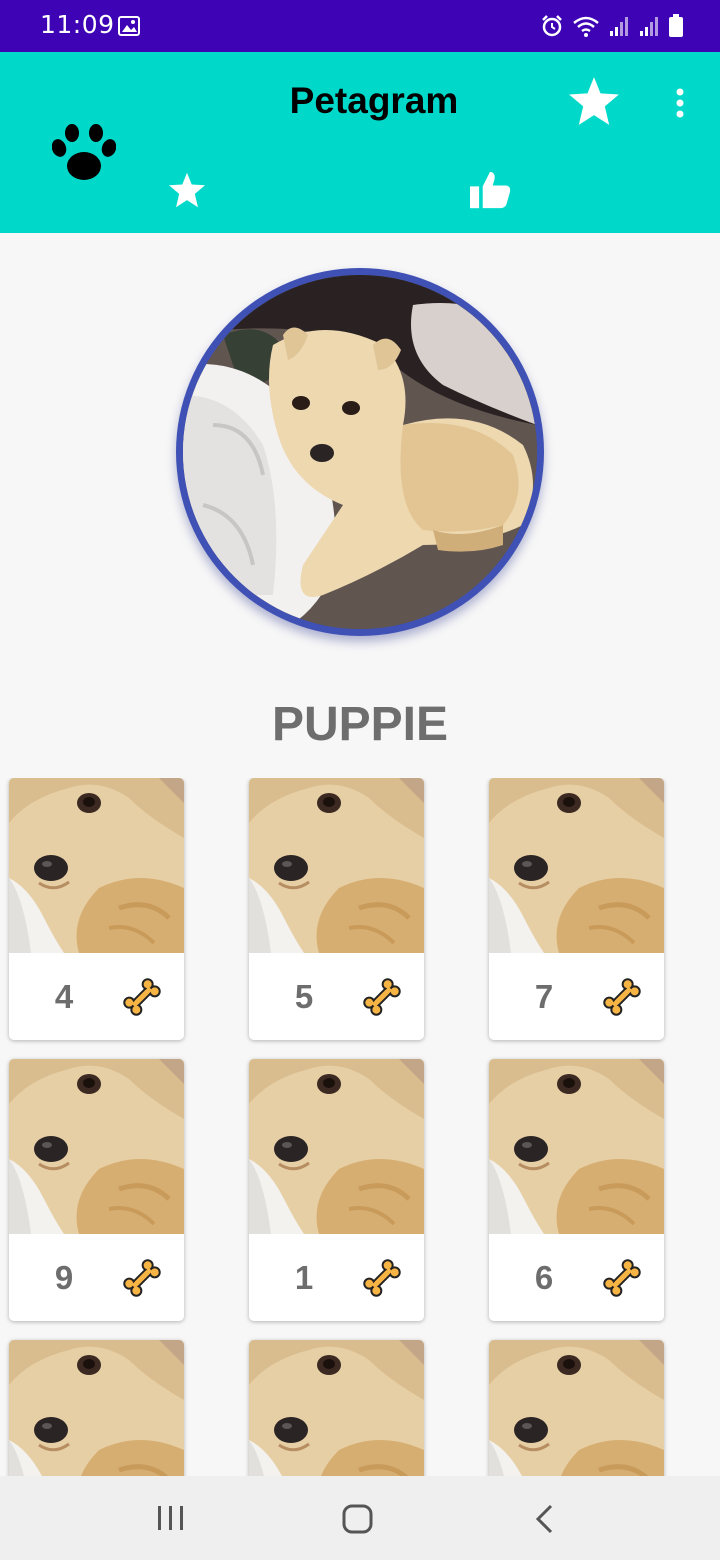  Describe the element at coordinates (360, 26) in the screenshot. I see `status-bar: 11:09` at that location.